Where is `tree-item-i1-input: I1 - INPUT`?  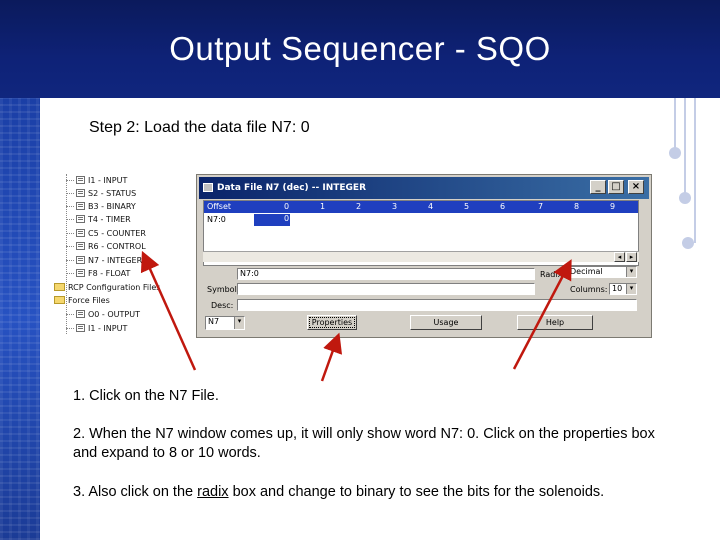 tree-item-i1-input: I1 - INPUT is located at coordinates (96, 180).